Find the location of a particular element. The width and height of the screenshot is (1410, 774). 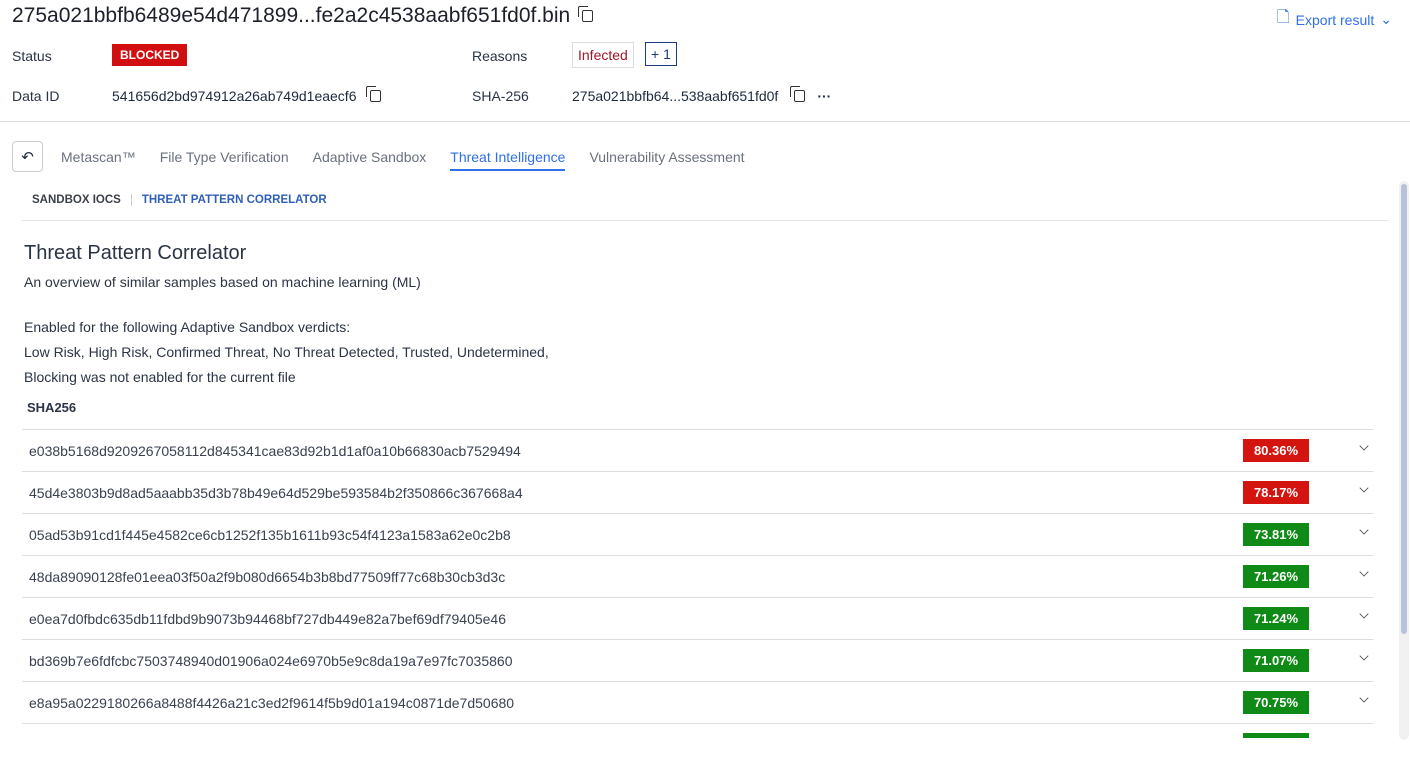

more-icon: ··· is located at coordinates (824, 96).